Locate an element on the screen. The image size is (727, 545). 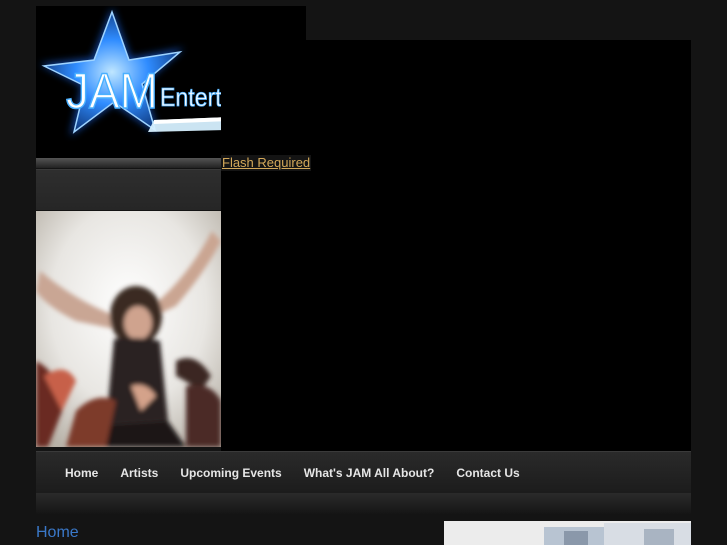
nav-item-about: What's JAM All About? is located at coordinates (369, 473).